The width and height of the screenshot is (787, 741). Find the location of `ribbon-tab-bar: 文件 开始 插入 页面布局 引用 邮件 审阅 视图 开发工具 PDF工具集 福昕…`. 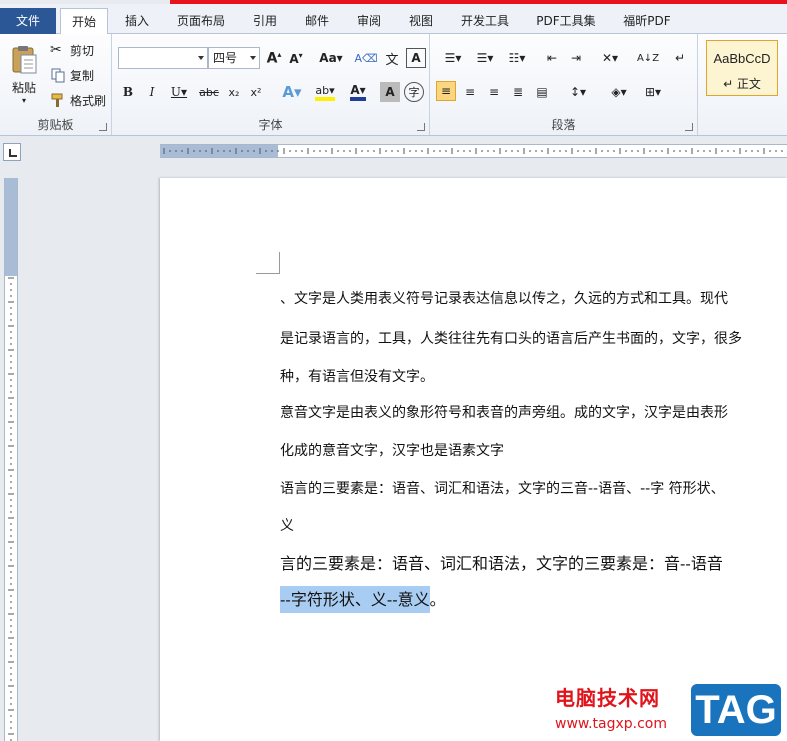

ribbon-tab-bar: 文件 开始 插入 页面布局 引用 邮件 审阅 视图 开发工具 PDF工具集 福昕… is located at coordinates (393, 19).